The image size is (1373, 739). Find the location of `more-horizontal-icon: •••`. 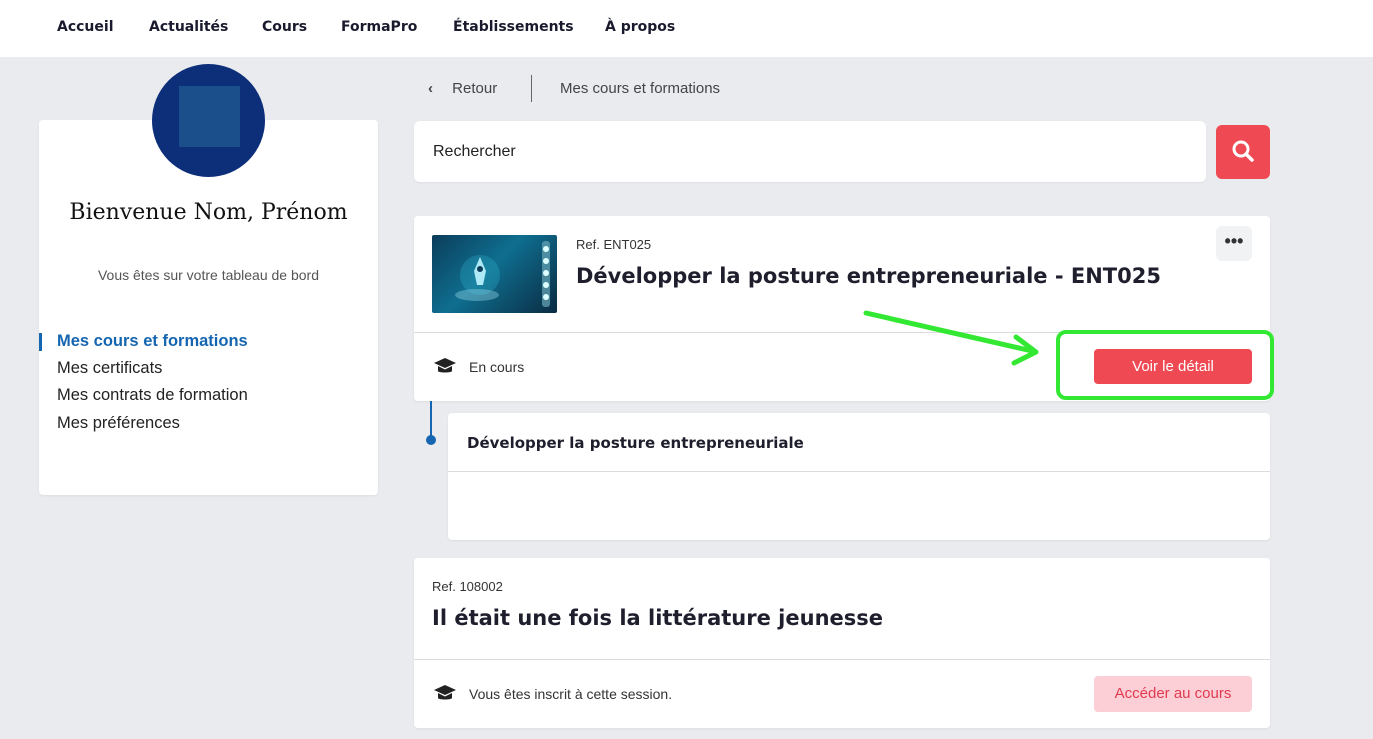

more-horizontal-icon: ••• is located at coordinates (1234, 241).